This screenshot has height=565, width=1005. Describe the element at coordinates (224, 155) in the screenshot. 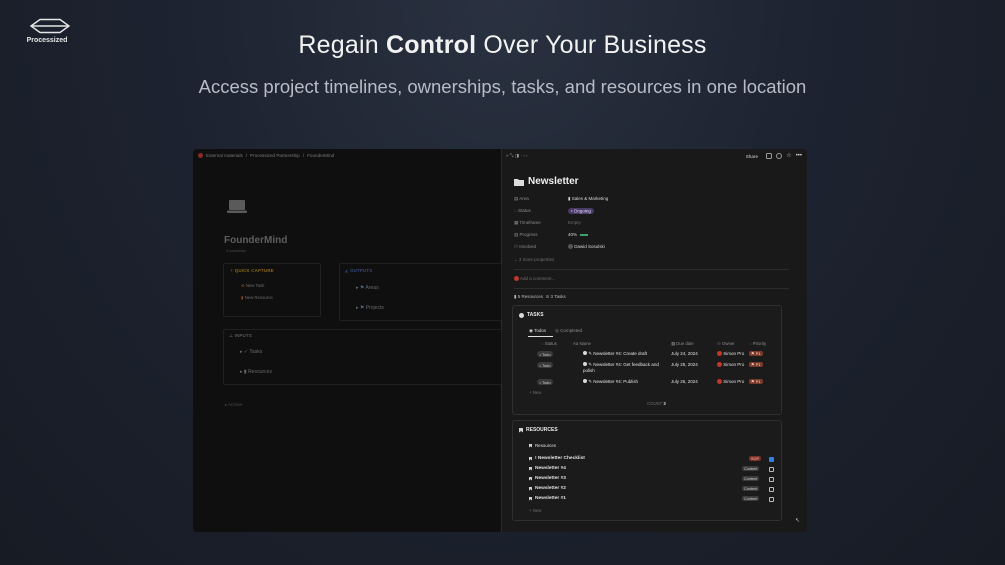

I see `breadcrumb-item: External materials` at that location.